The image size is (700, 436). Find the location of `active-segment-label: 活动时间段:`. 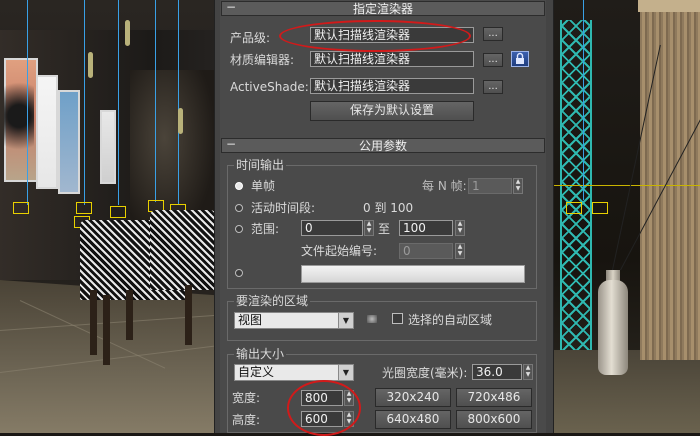

active-segment-label: 活动时间段: is located at coordinates (283, 208).